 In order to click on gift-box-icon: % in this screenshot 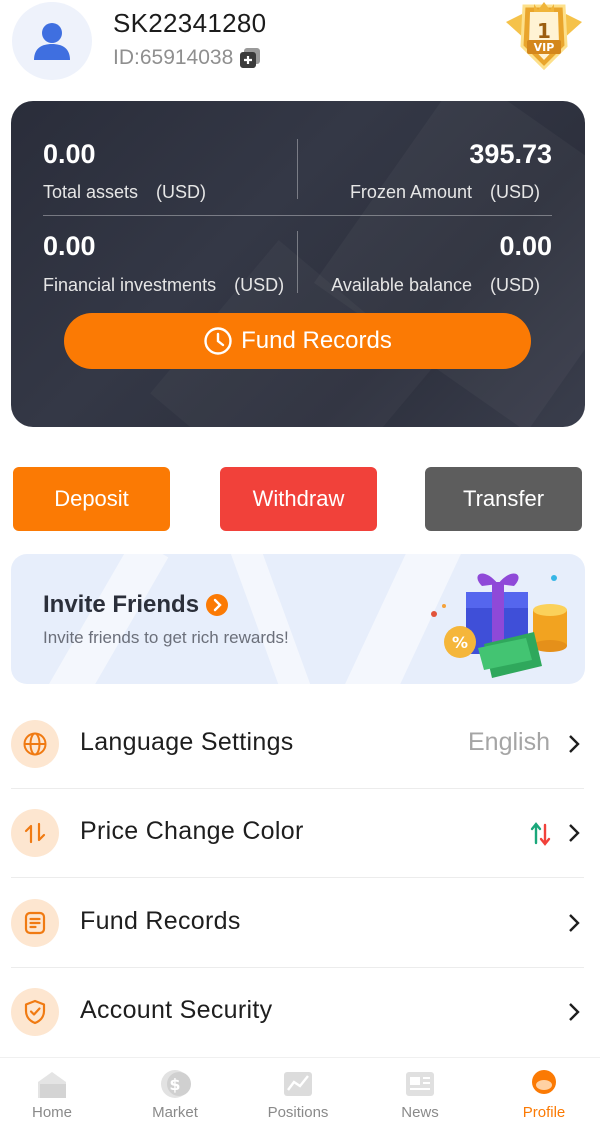, I will do `click(501, 621)`.